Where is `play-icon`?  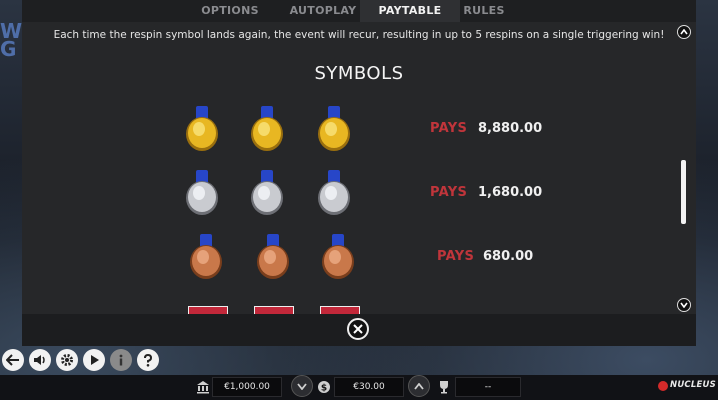 play-icon is located at coordinates (95, 360).